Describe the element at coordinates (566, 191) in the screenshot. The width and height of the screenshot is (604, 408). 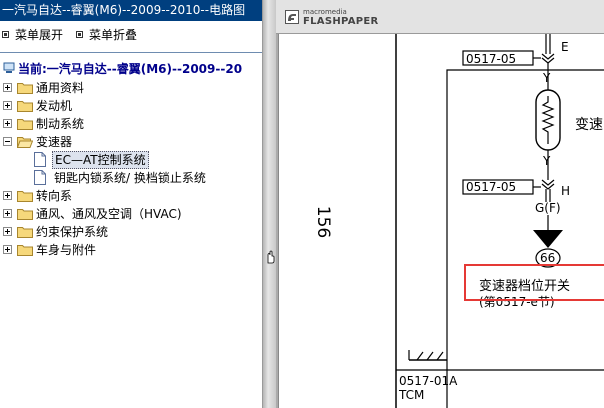
I see `pin-label-bottom: H` at that location.